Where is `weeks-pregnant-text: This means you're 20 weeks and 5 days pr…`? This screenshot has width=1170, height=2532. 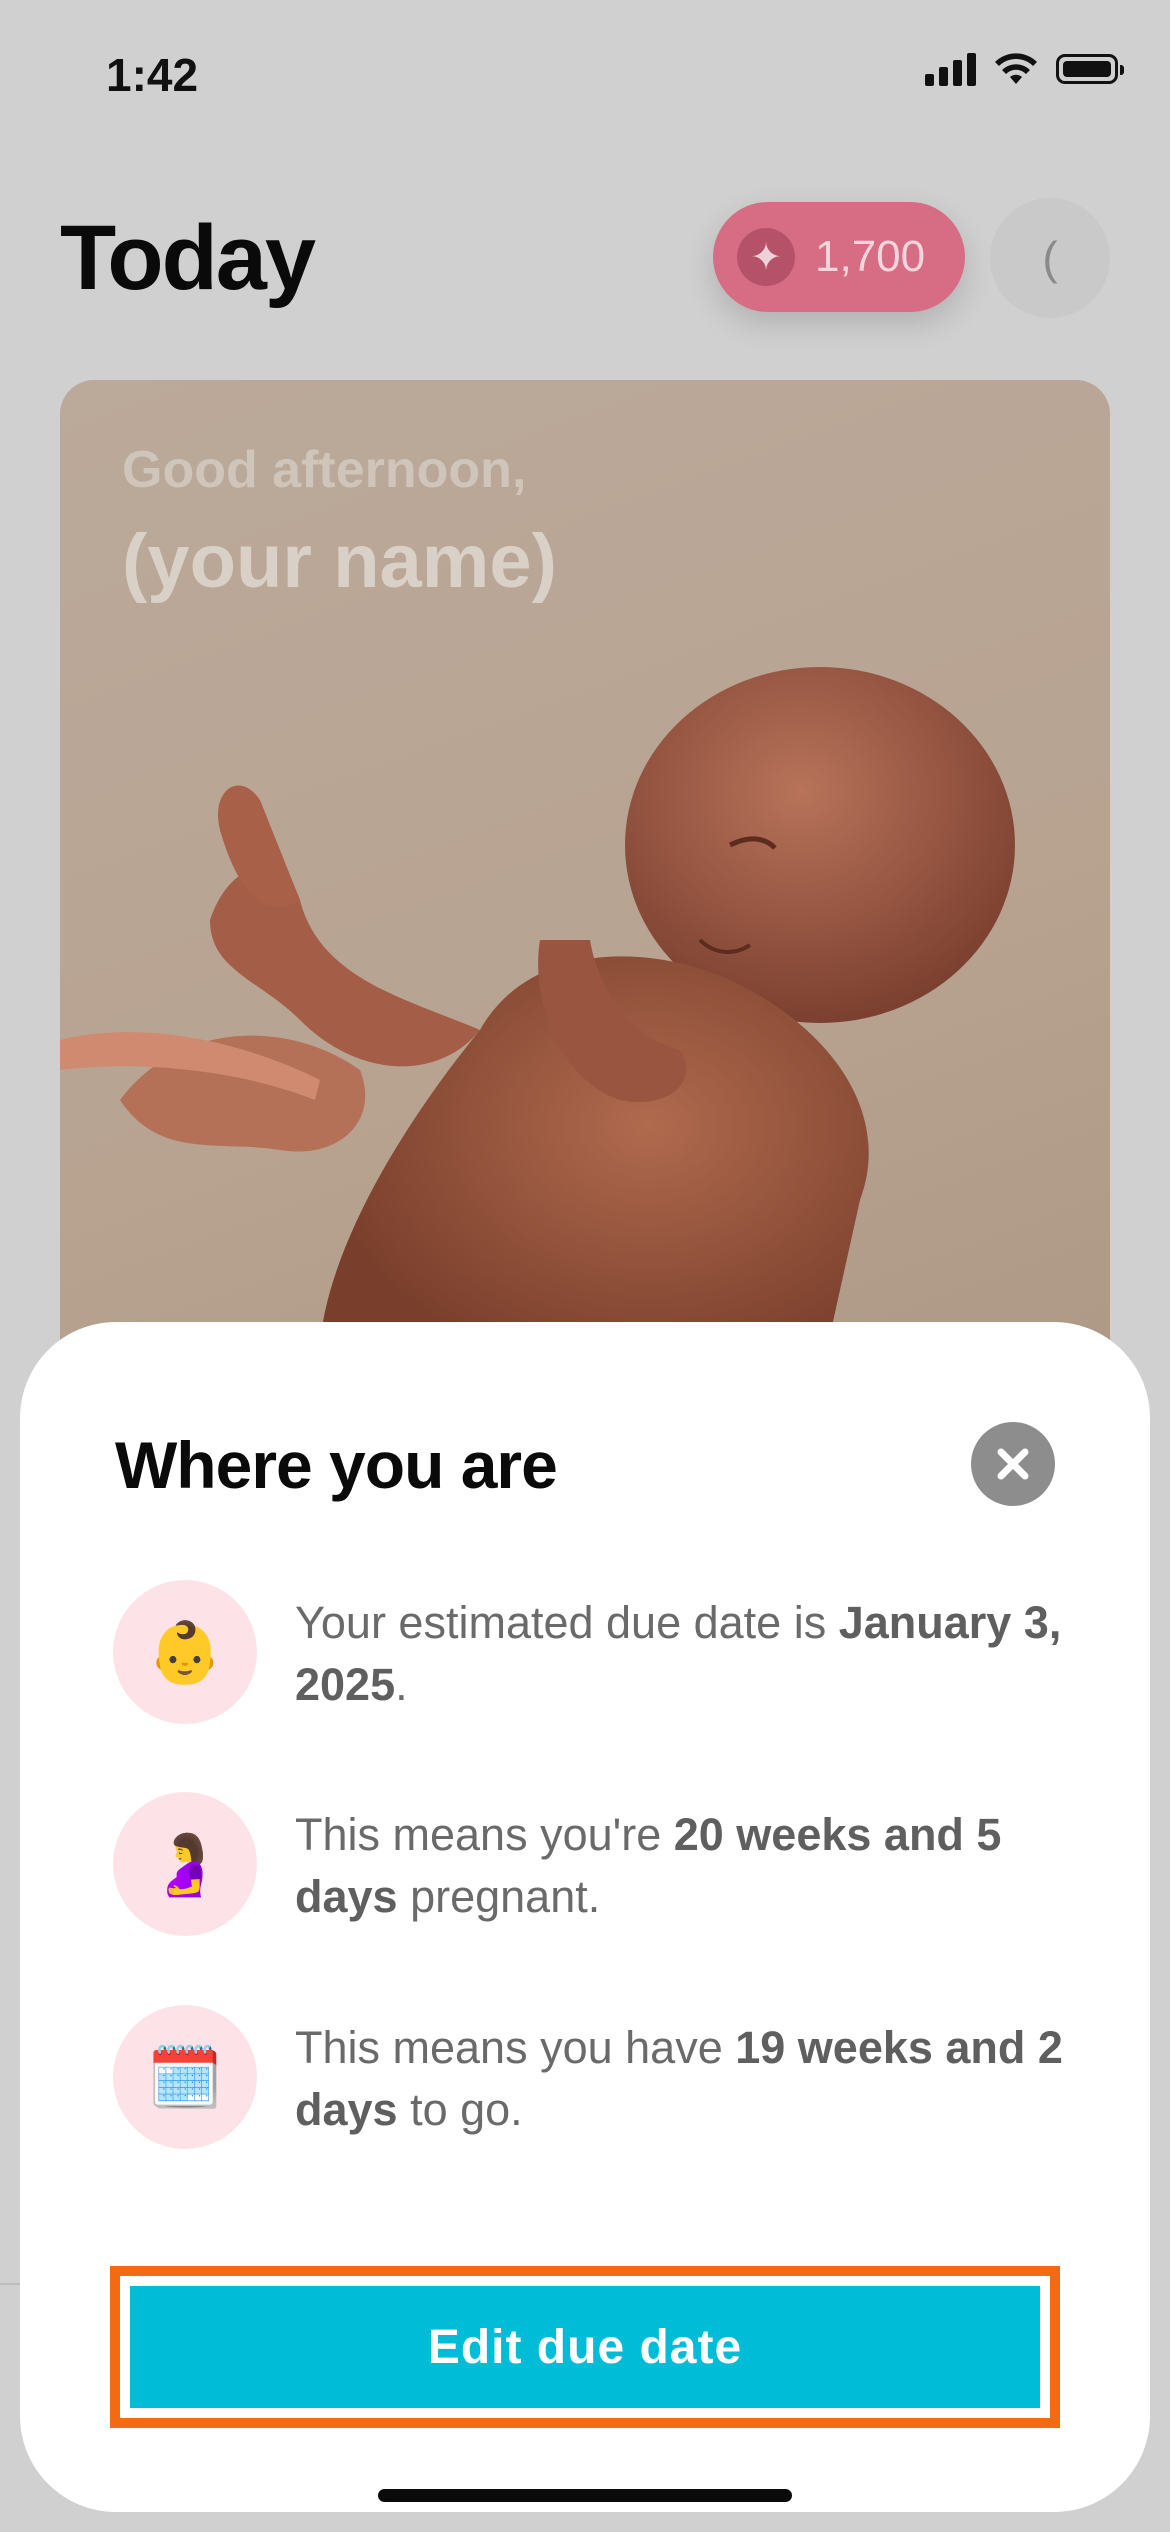
weeks-pregnant-text: This means you're 20 weeks and 5 days pr… is located at coordinates (648, 1865).